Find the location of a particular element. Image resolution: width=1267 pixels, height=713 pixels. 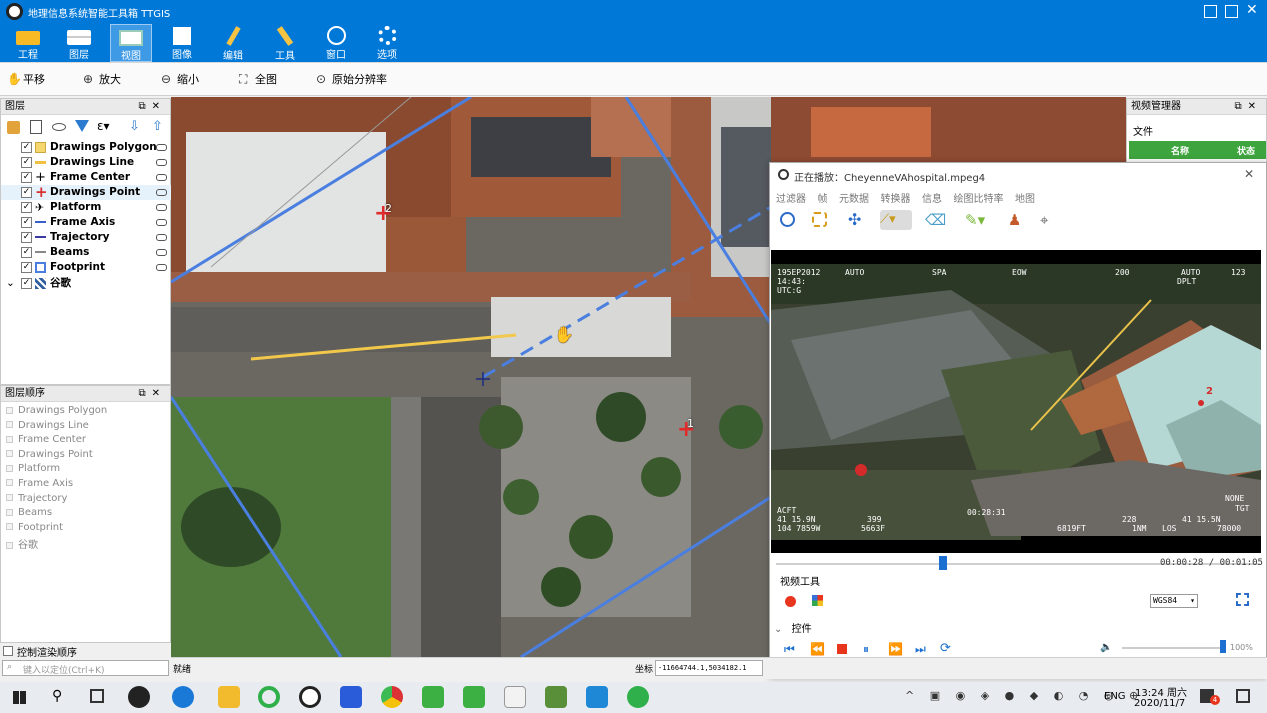

line-tool-icon: ⟋▾ is located at coordinates (896, 220).